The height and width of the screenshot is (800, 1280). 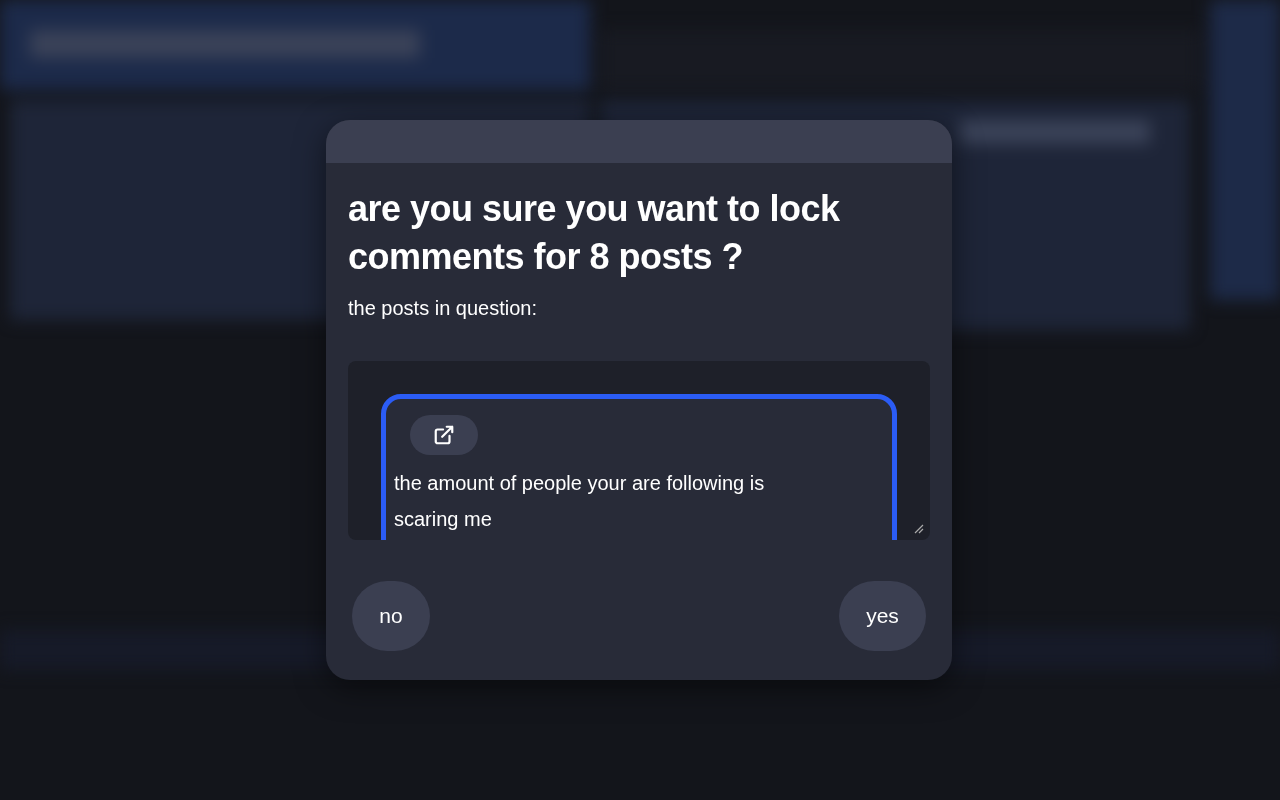 What do you see at coordinates (919, 529) in the screenshot?
I see `resize-grip-icon` at bounding box center [919, 529].